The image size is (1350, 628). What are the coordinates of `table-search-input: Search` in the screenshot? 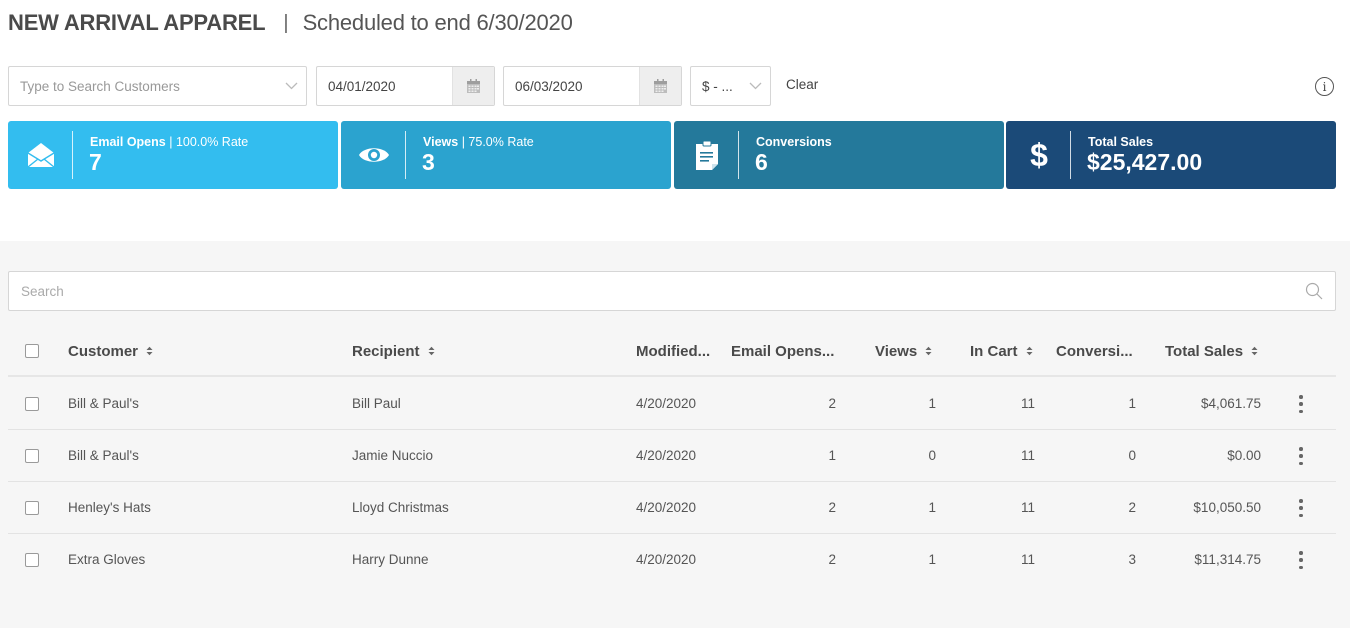 It's located at (672, 291).